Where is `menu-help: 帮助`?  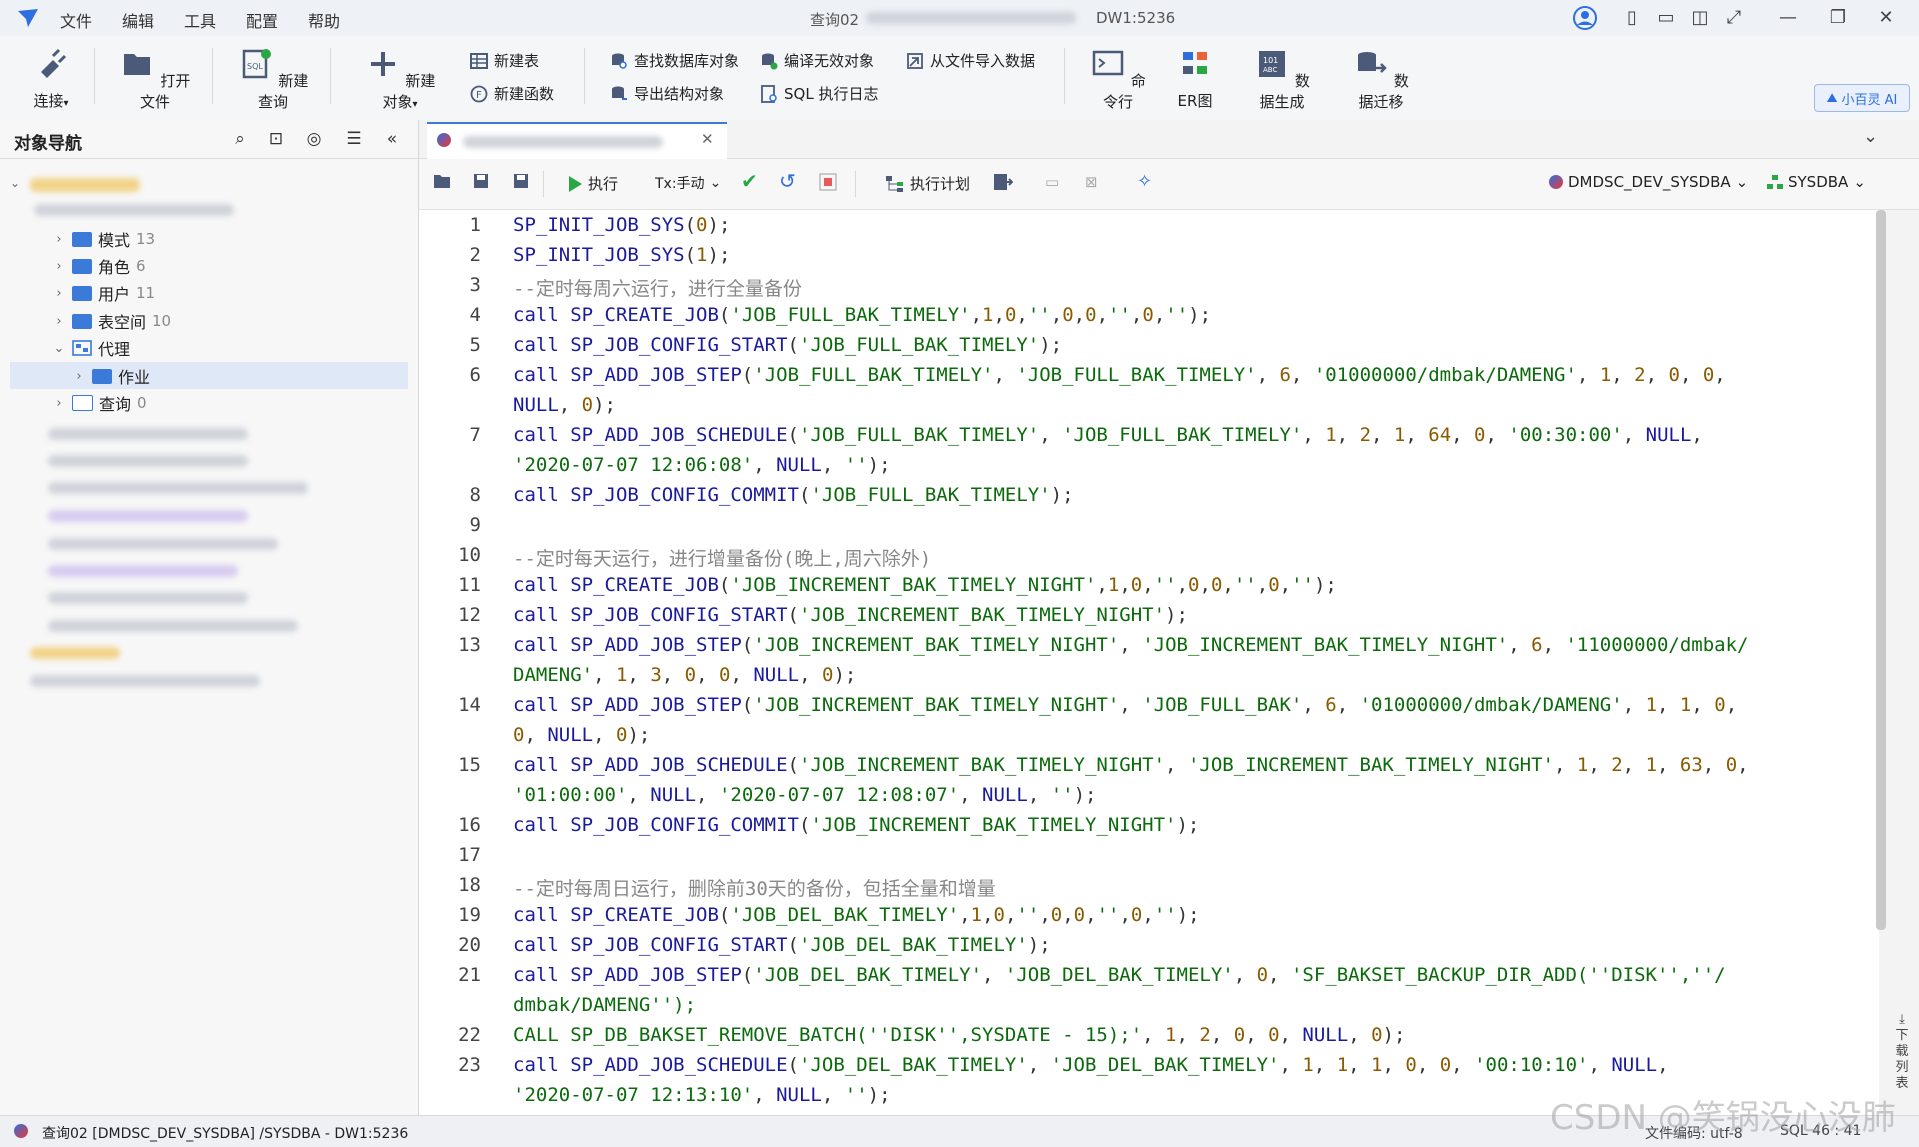 menu-help: 帮助 is located at coordinates (324, 20).